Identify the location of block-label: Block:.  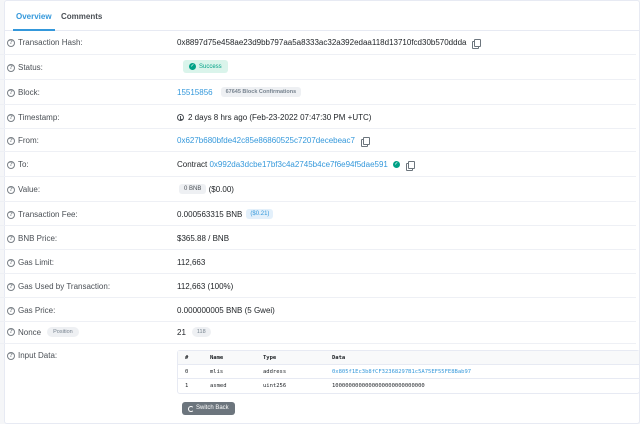
(29, 92).